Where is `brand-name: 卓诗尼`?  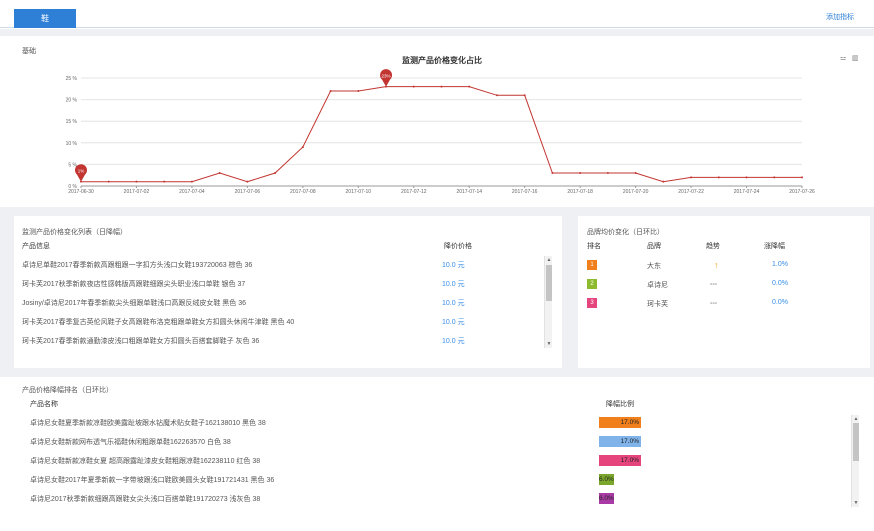
brand-name: 卓诗尼 is located at coordinates (657, 285).